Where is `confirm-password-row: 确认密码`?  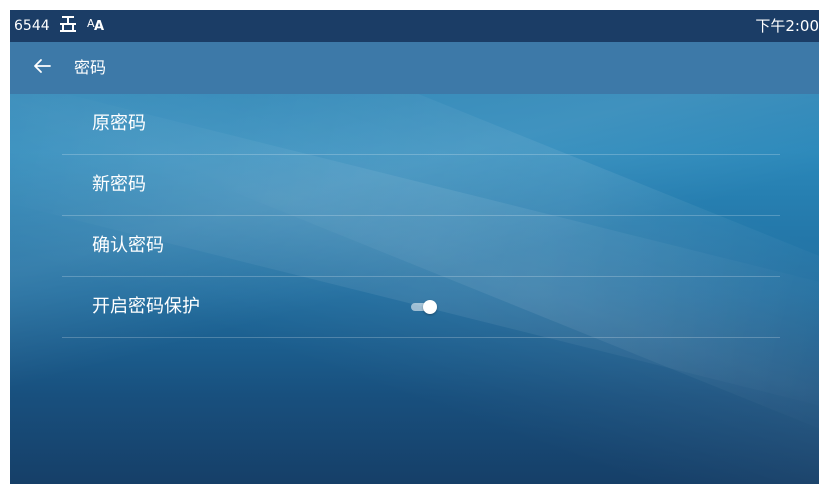 confirm-password-row: 确认密码 is located at coordinates (421, 246).